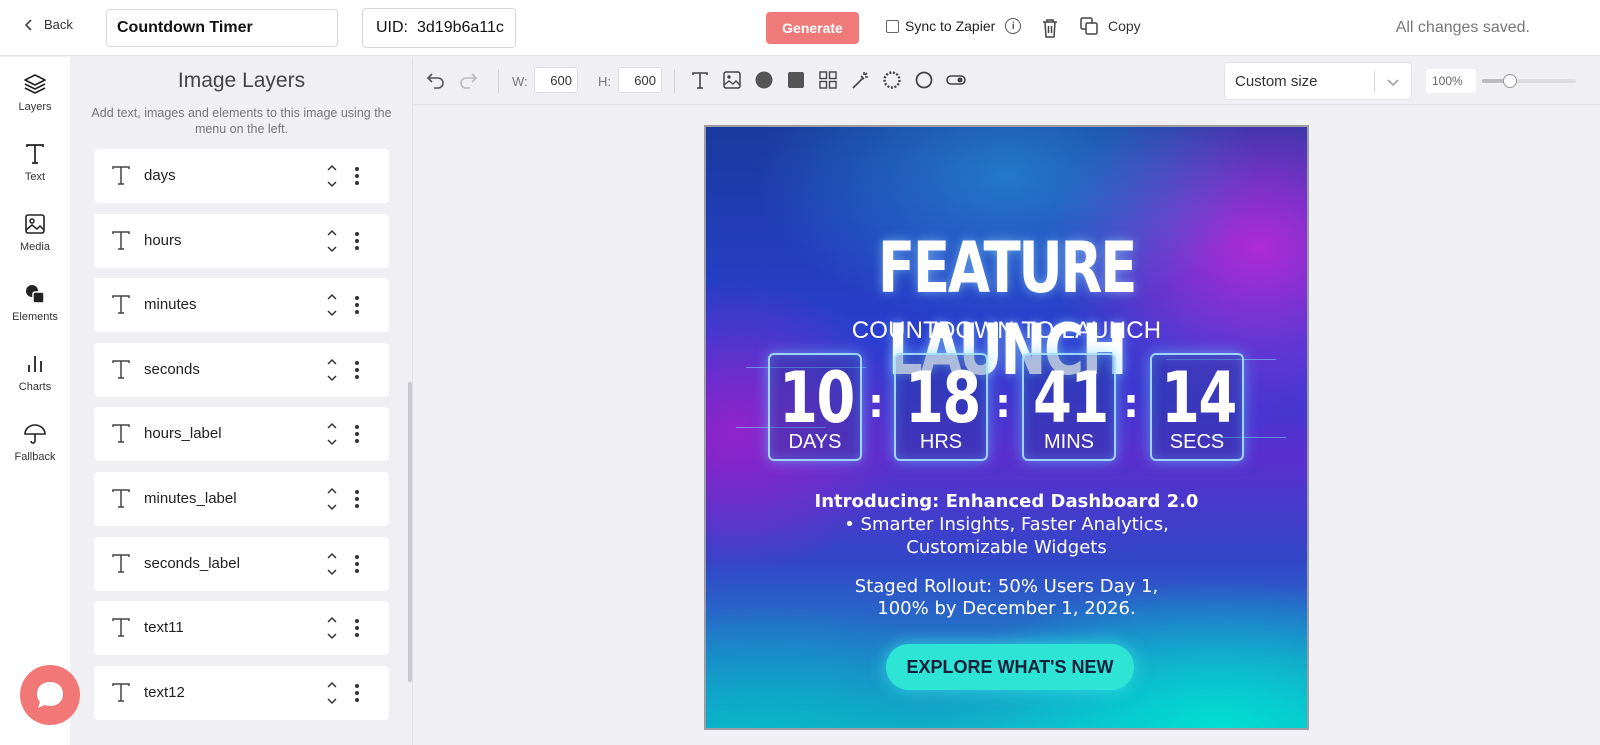  What do you see at coordinates (732, 80) in the screenshot?
I see `add-image-icon` at bounding box center [732, 80].